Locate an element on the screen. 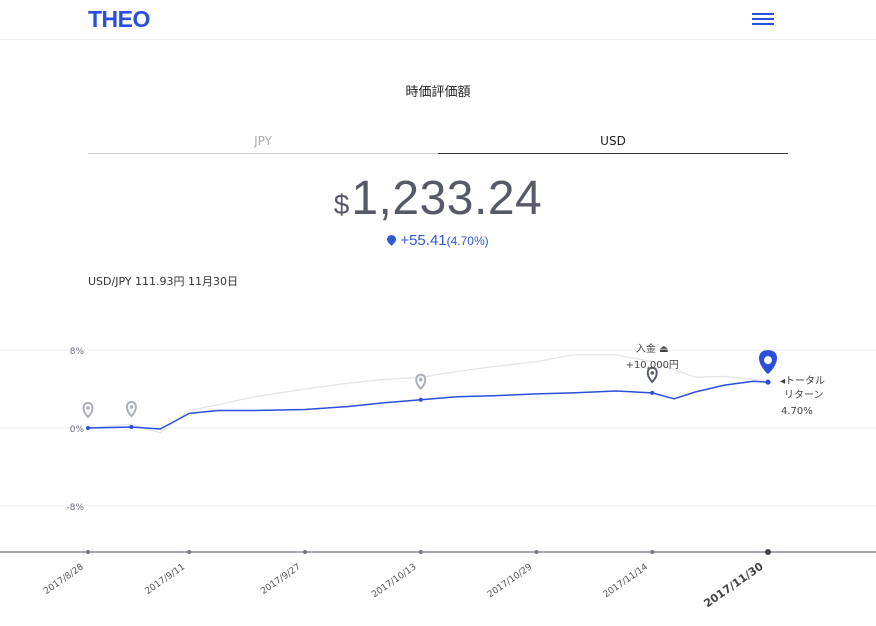 The width and height of the screenshot is (876, 626). value-change: +55.41(4.70%) is located at coordinates (438, 241).